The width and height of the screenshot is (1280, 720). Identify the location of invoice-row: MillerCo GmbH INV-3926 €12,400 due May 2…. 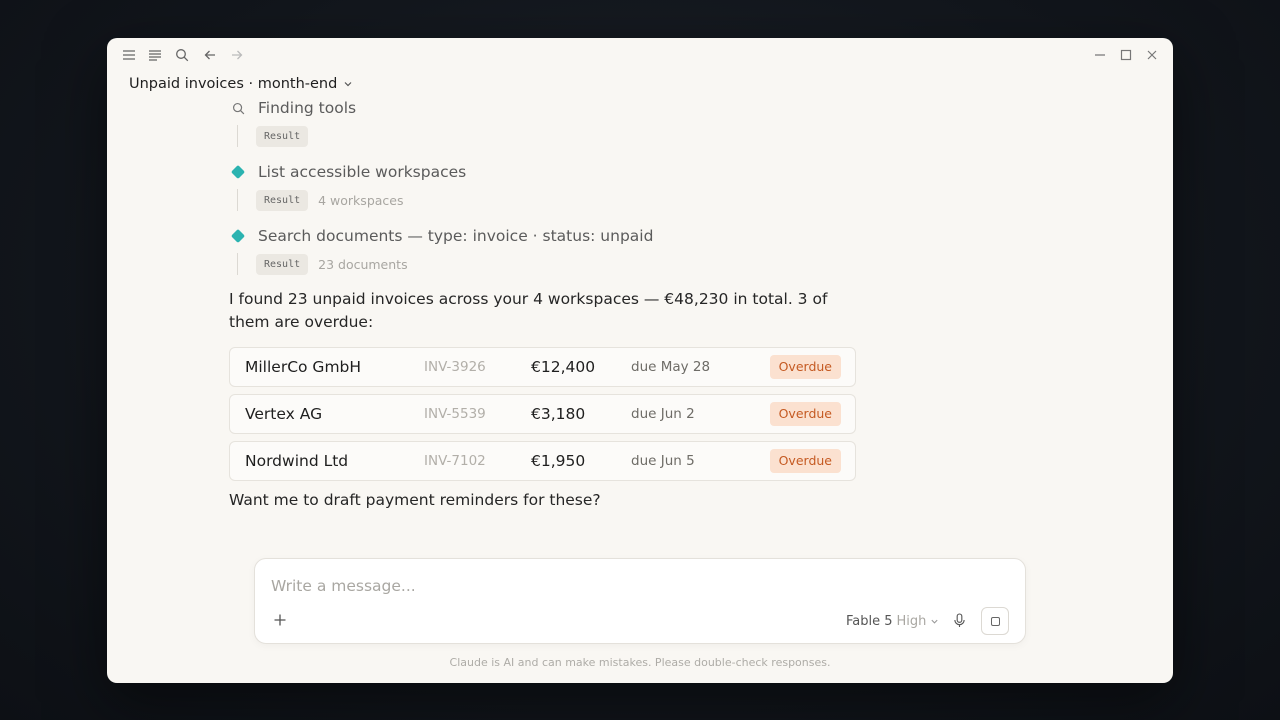
(542, 367).